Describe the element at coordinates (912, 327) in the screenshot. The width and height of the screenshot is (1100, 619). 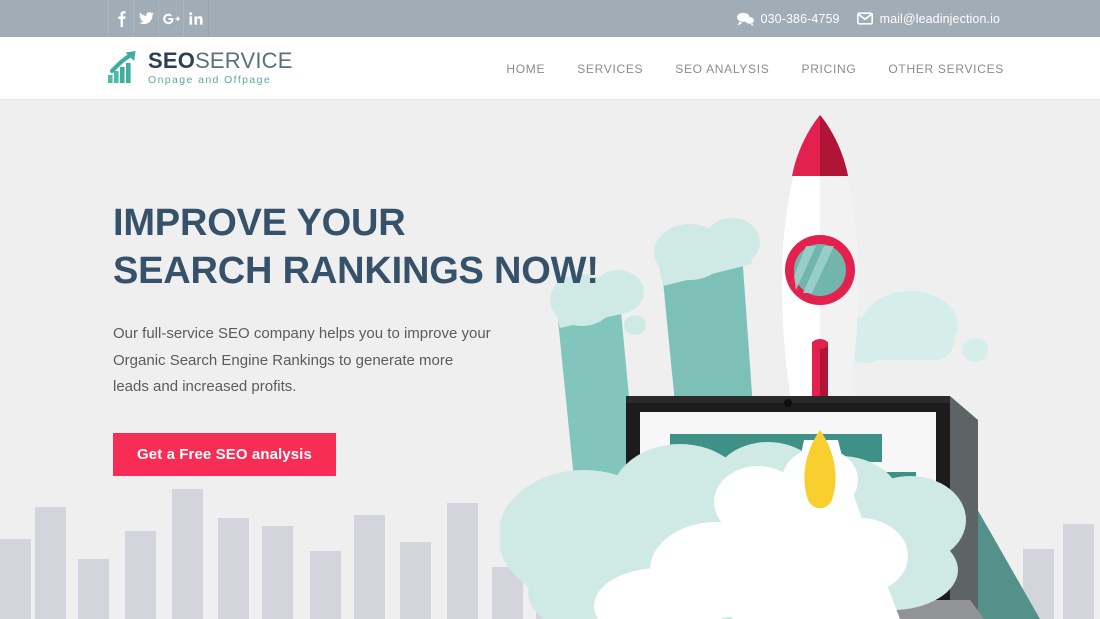
I see `floating-clouds` at that location.